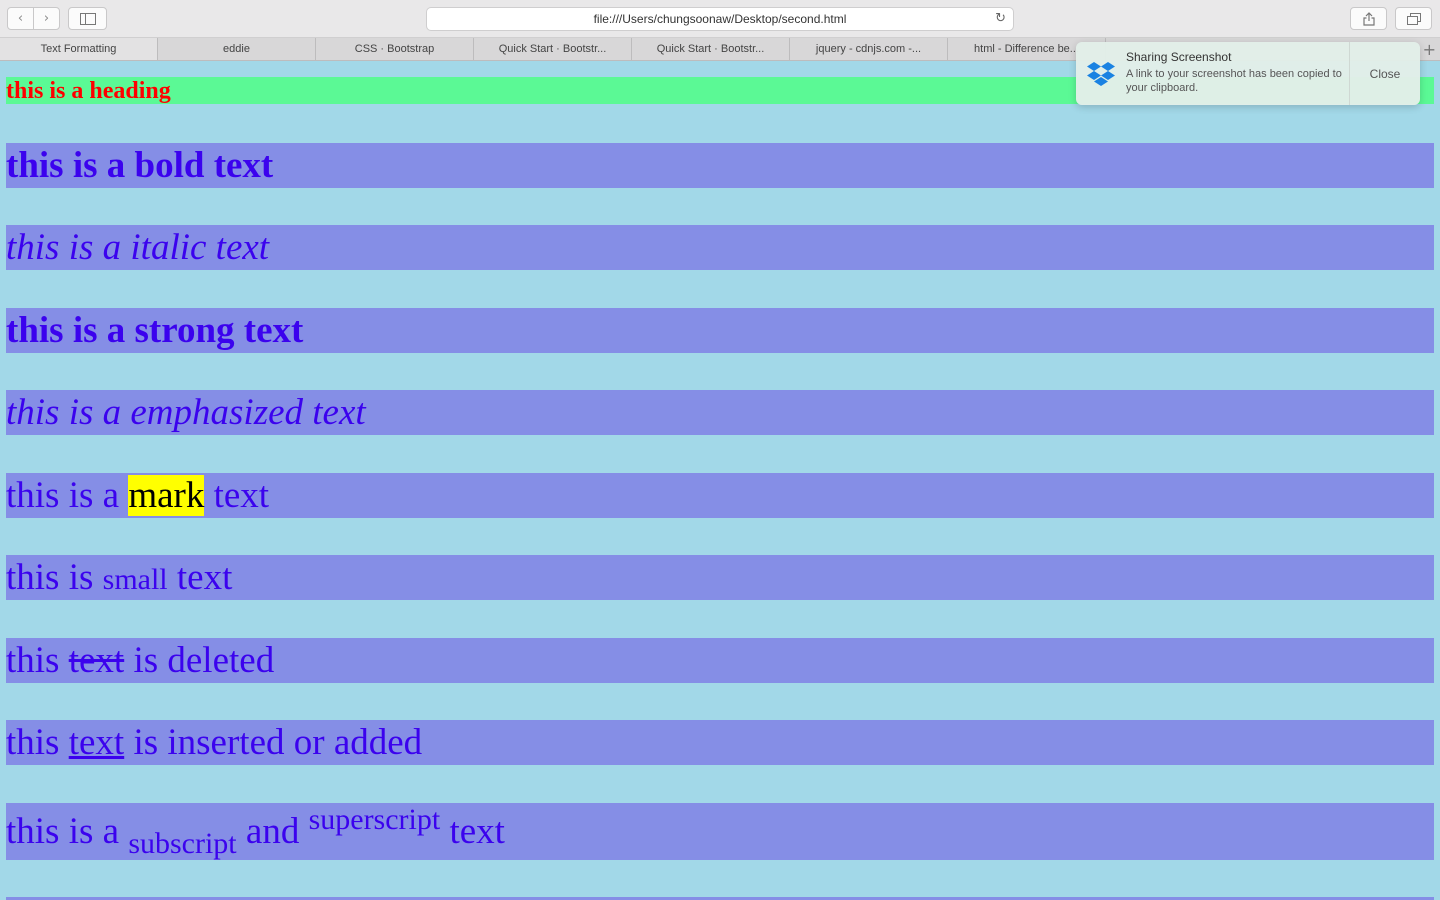  What do you see at coordinates (720, 831) in the screenshot?
I see `subsup-line: this is a subscript and superscript text` at bounding box center [720, 831].